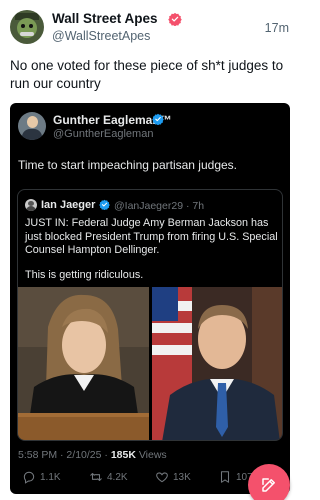 This screenshot has height=500, width=320. What do you see at coordinates (64, 455) in the screenshot?
I see `tweet-meta-time: 5:58 PM · 2/10/25 ·` at bounding box center [64, 455].